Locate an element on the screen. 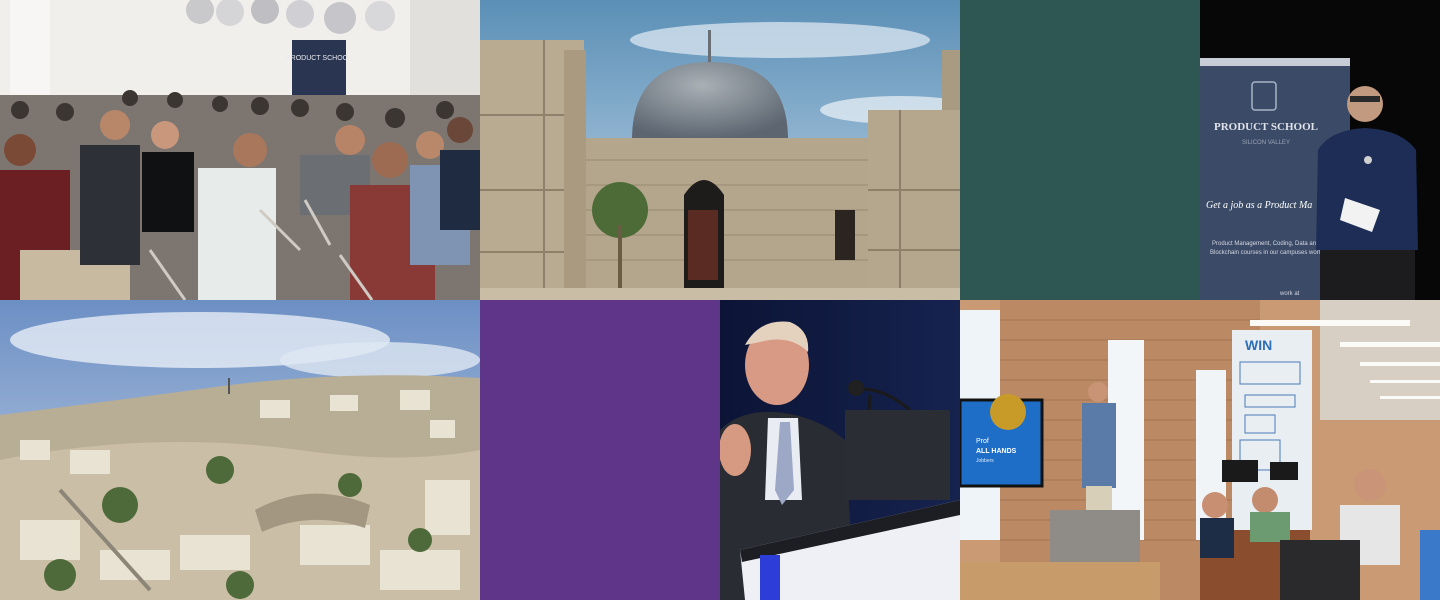 This screenshot has width=1440, height=600. screen-line1: Prof is located at coordinates (982, 441).